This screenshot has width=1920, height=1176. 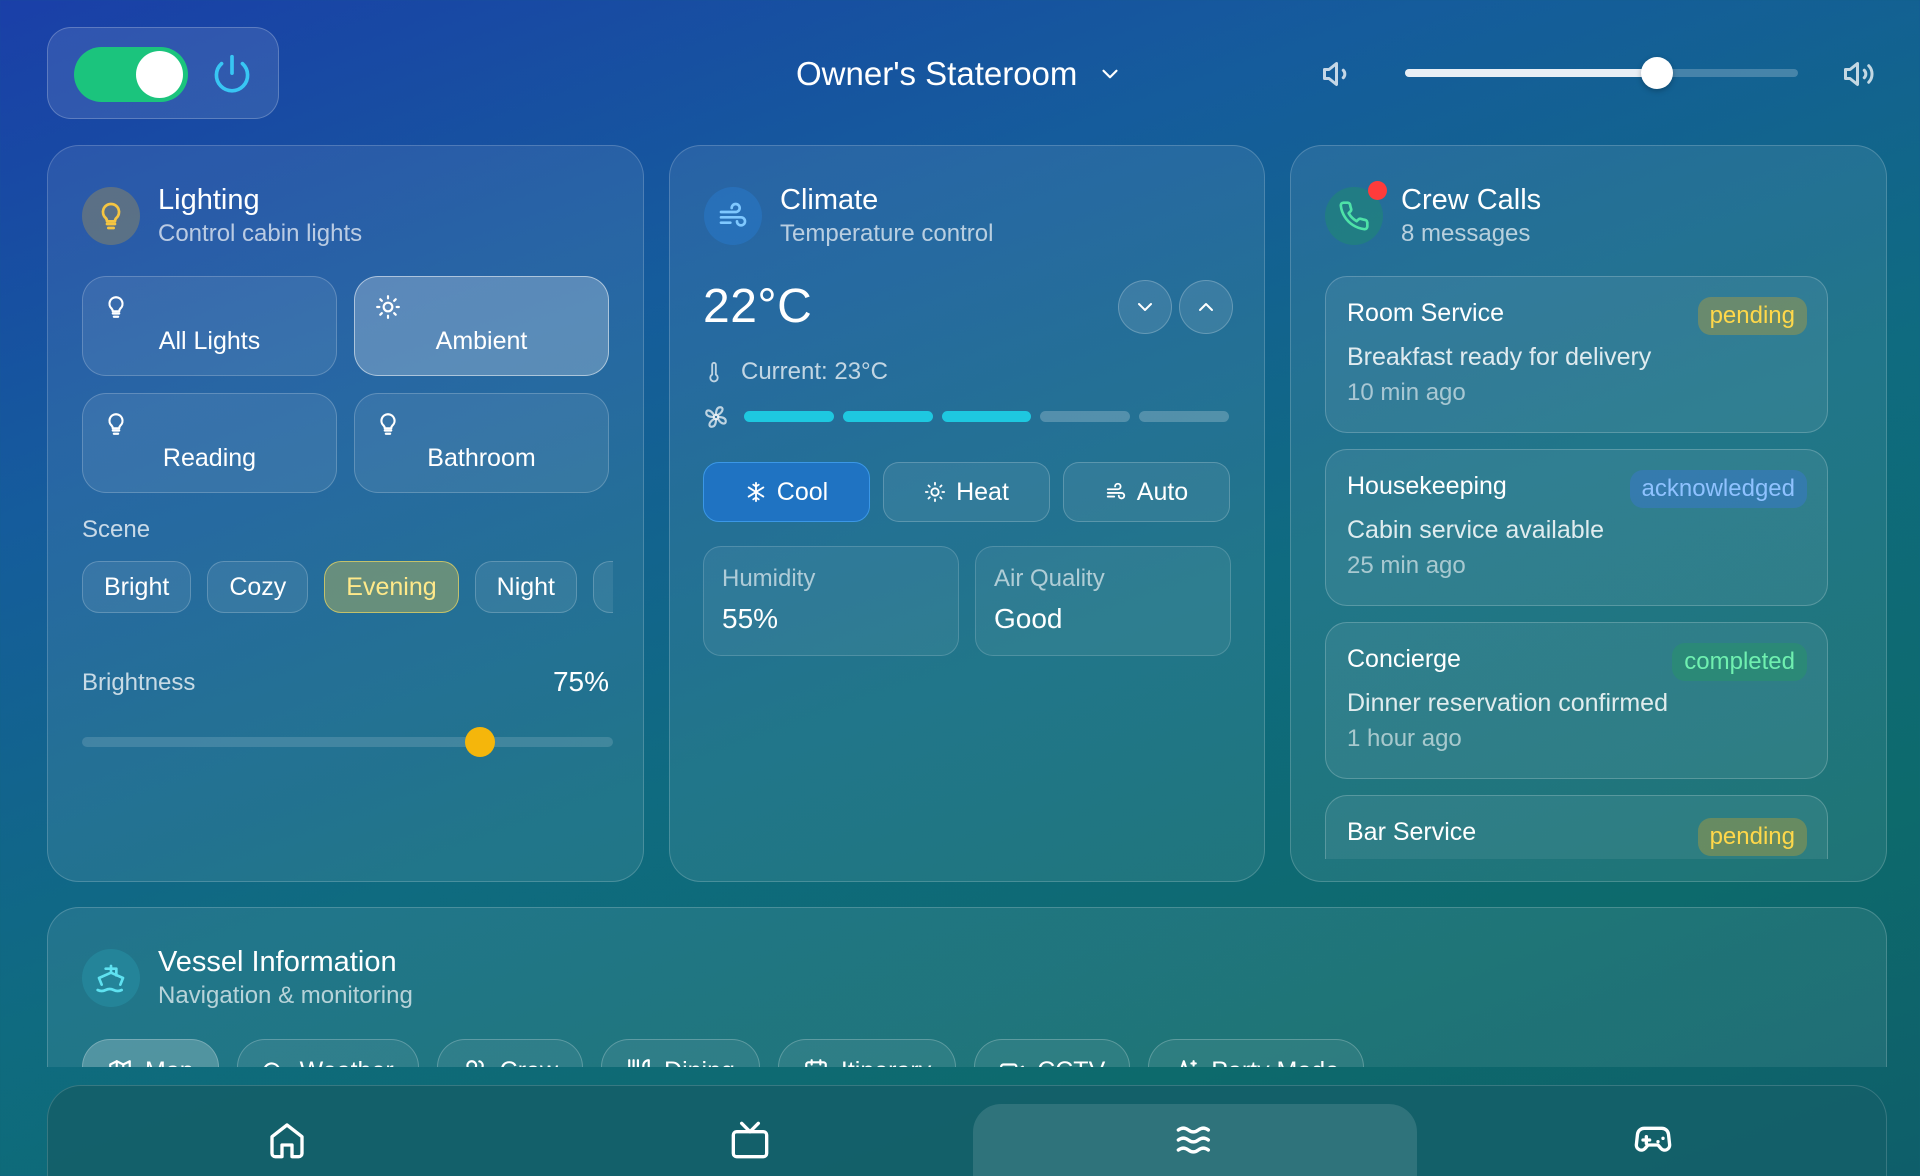 I want to click on air-quality-value: Good, so click(x=1028, y=618).